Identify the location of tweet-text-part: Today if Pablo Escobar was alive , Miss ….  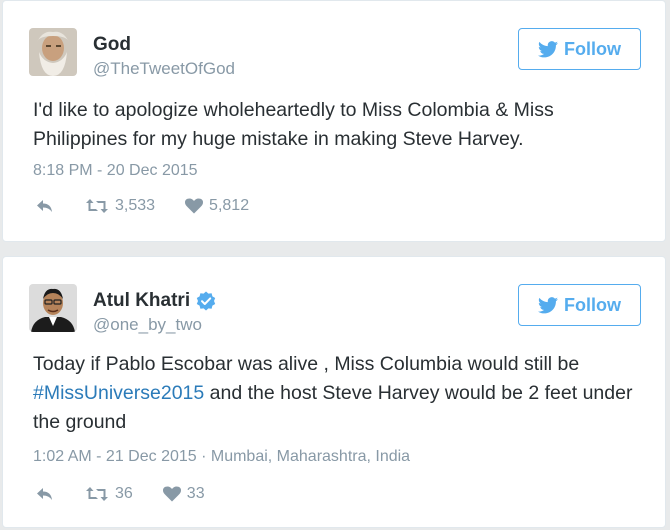
(306, 364).